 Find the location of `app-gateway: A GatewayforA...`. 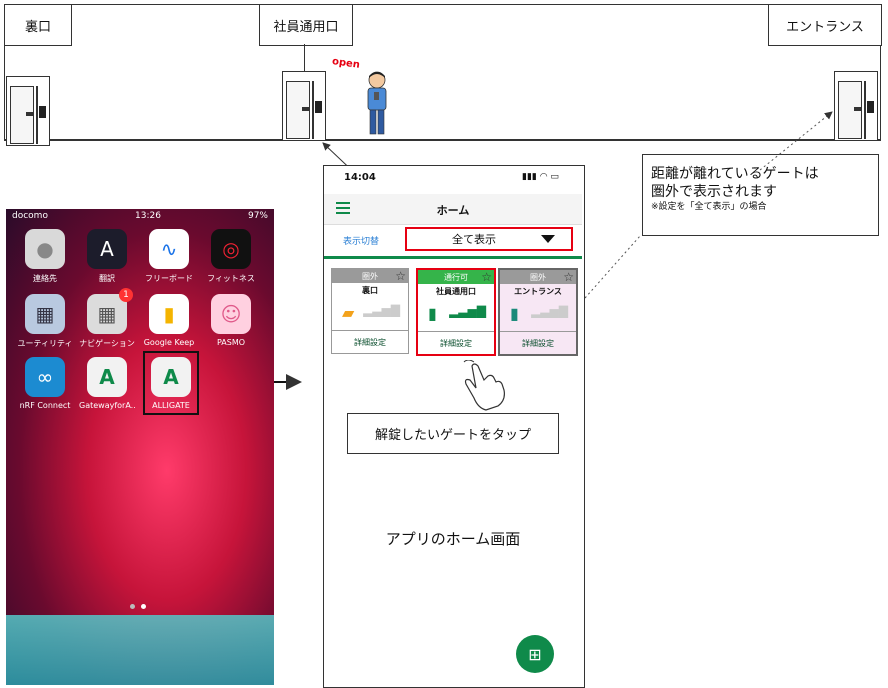

app-gateway: A GatewayforA... is located at coordinates (107, 383).